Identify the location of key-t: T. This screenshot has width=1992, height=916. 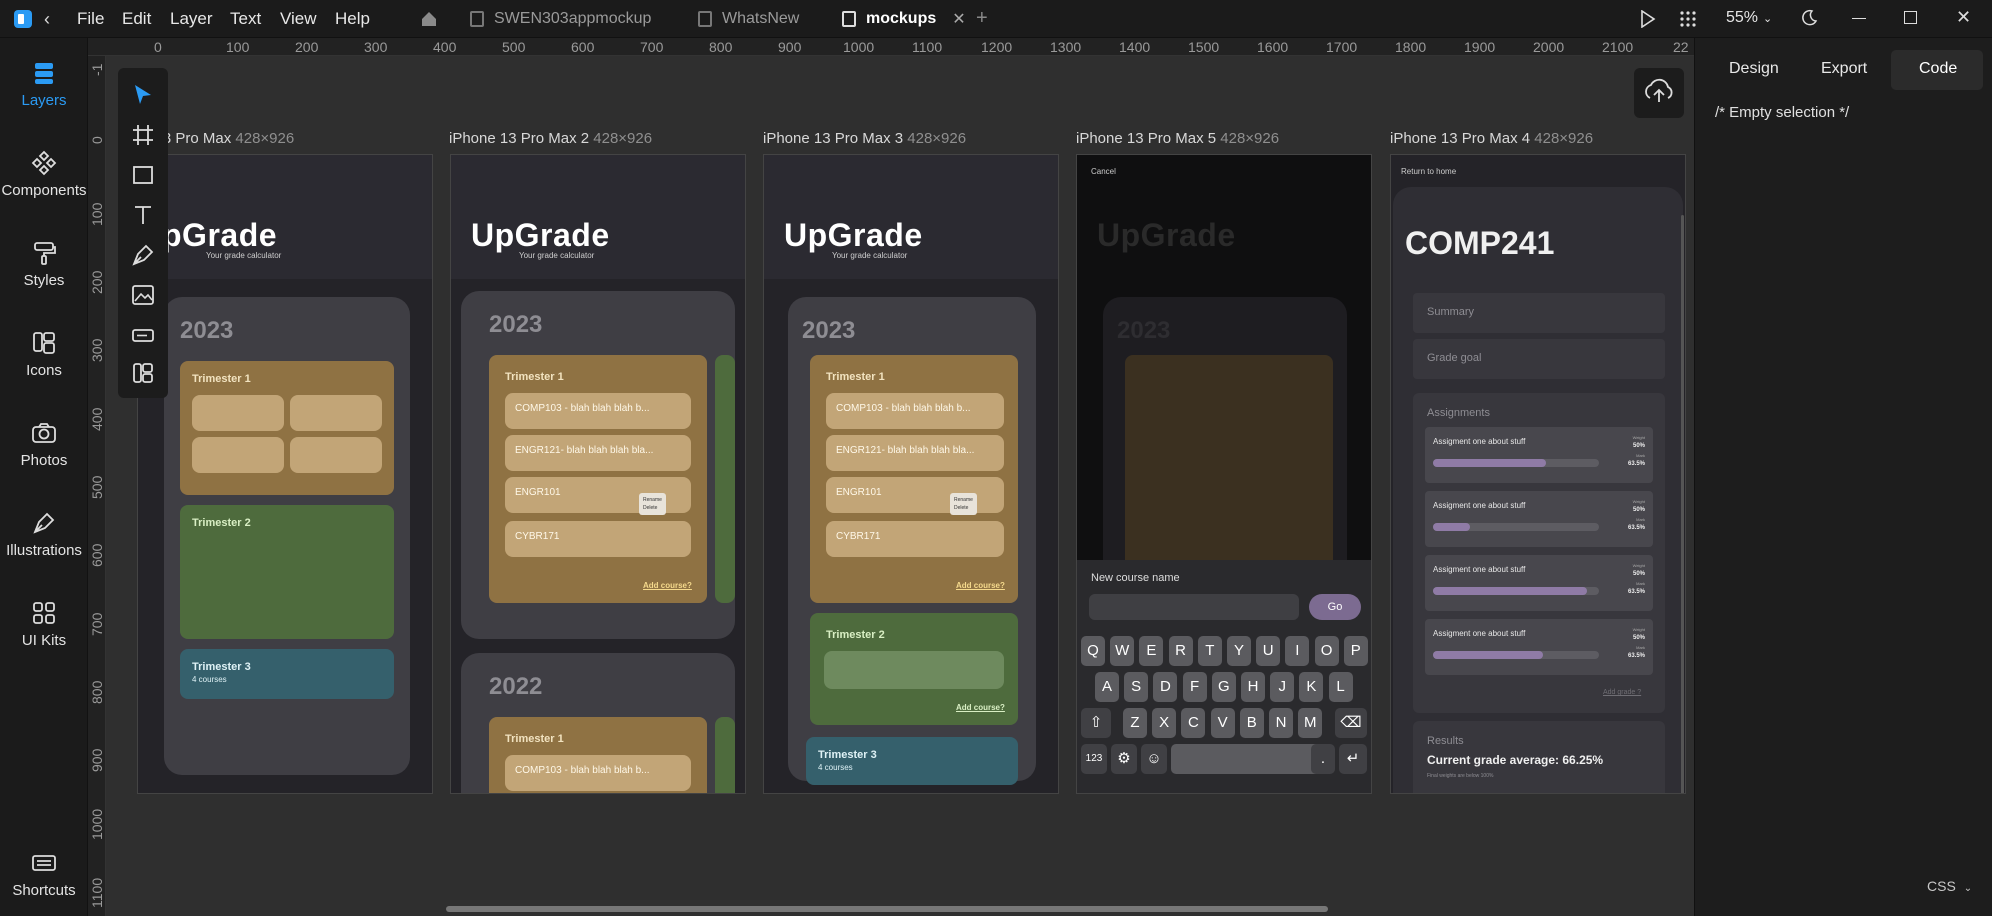
(1209, 651).